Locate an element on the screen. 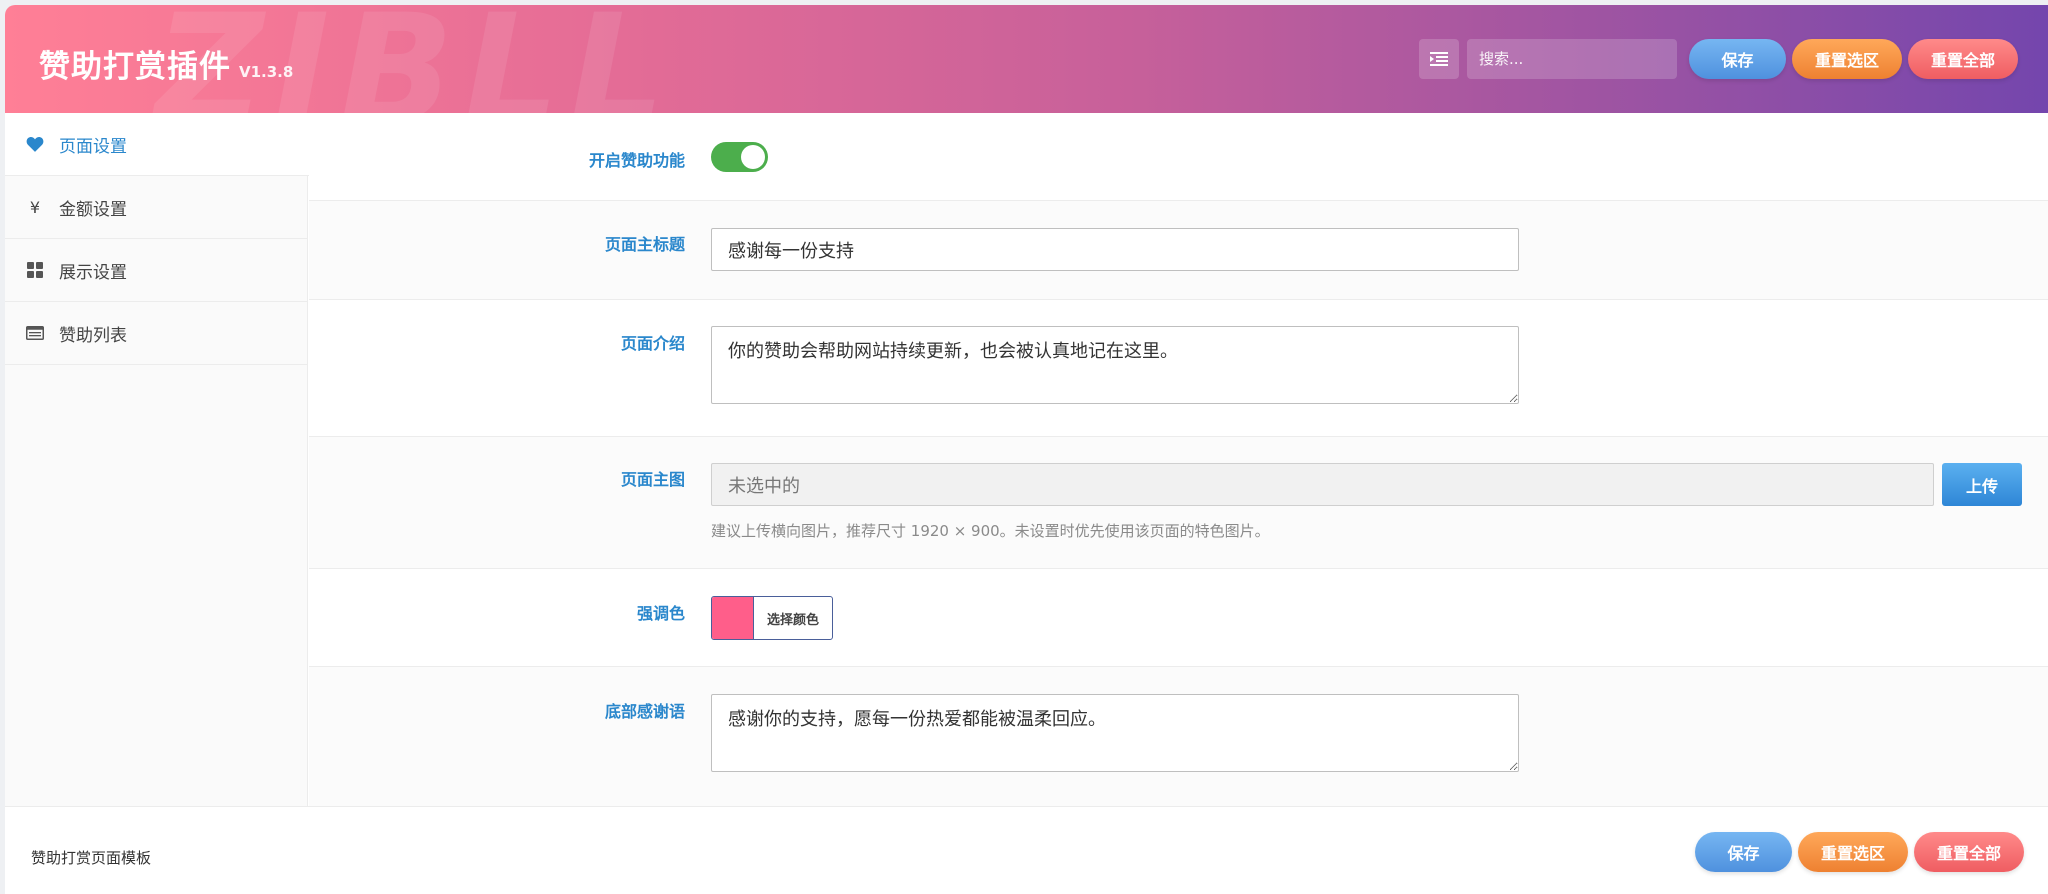  sidebar-item-amount-settings: ¥ 金额设置 is located at coordinates (156, 207).